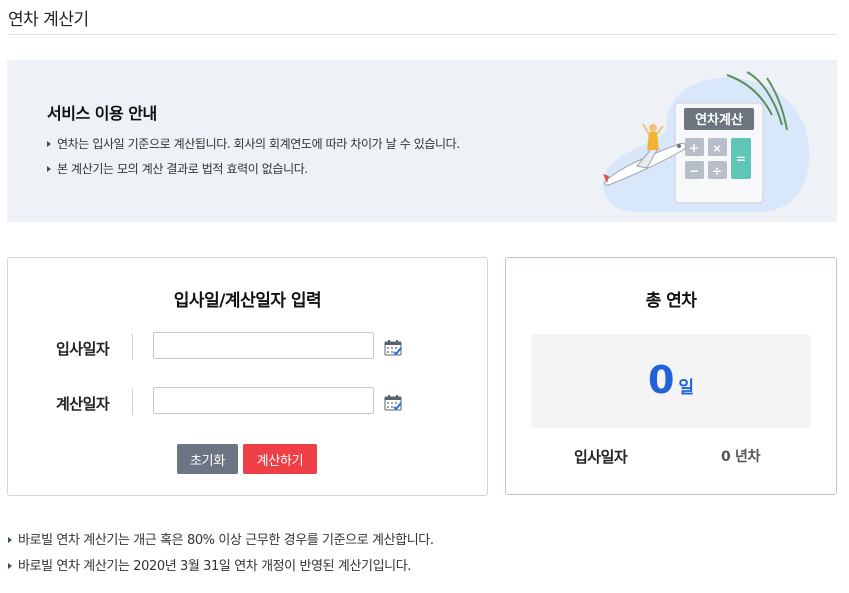 Image resolution: width=849 pixels, height=593 pixels. Describe the element at coordinates (719, 120) in the screenshot. I see `calculator-label: 연차계산` at that location.